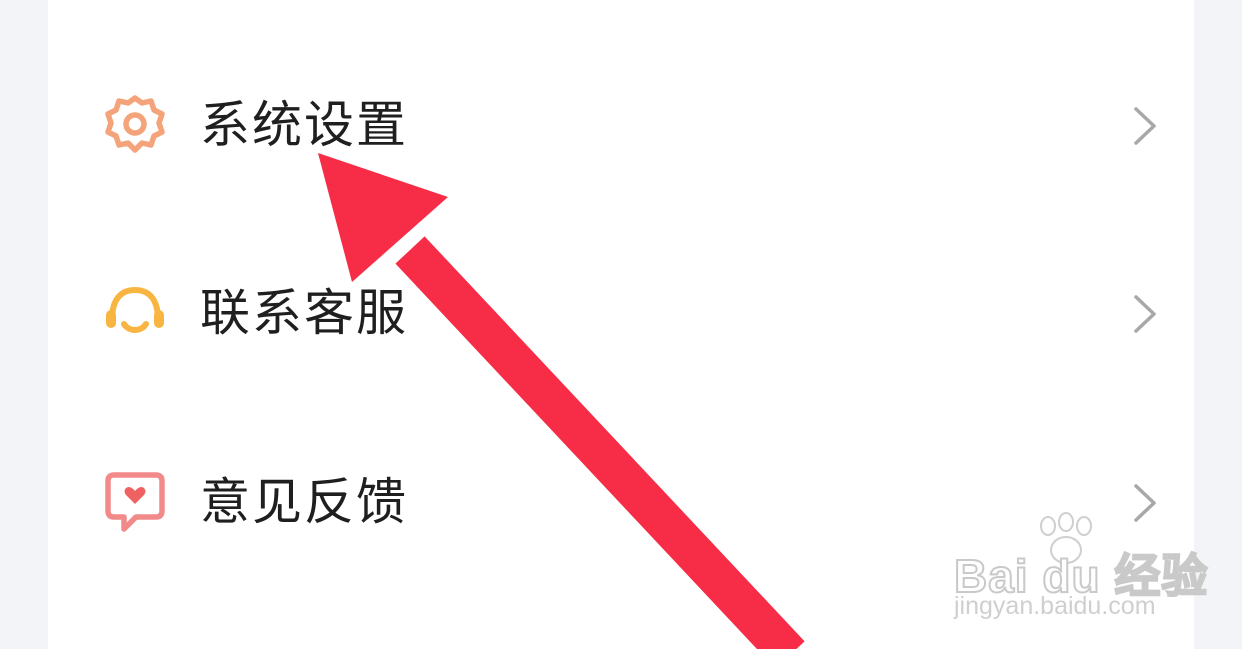  What do you see at coordinates (304, 125) in the screenshot?
I see `menu-item-label: 系统设置` at bounding box center [304, 125].